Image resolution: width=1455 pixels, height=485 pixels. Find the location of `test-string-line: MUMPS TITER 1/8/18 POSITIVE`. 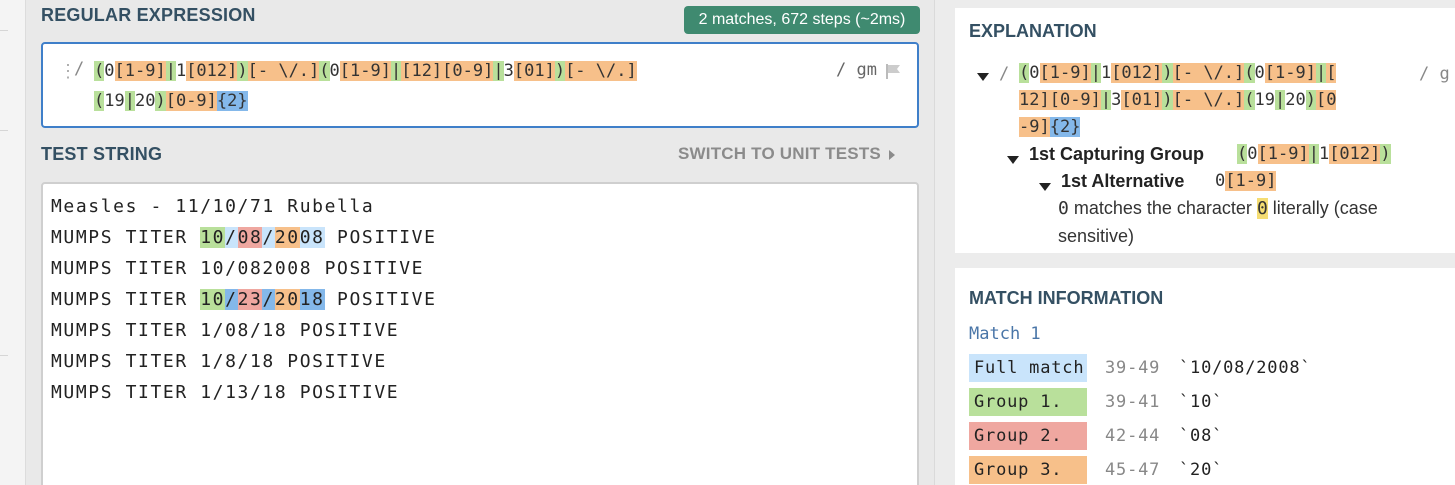

test-string-line: MUMPS TITER 1/8/18 POSITIVE is located at coordinates (219, 362).